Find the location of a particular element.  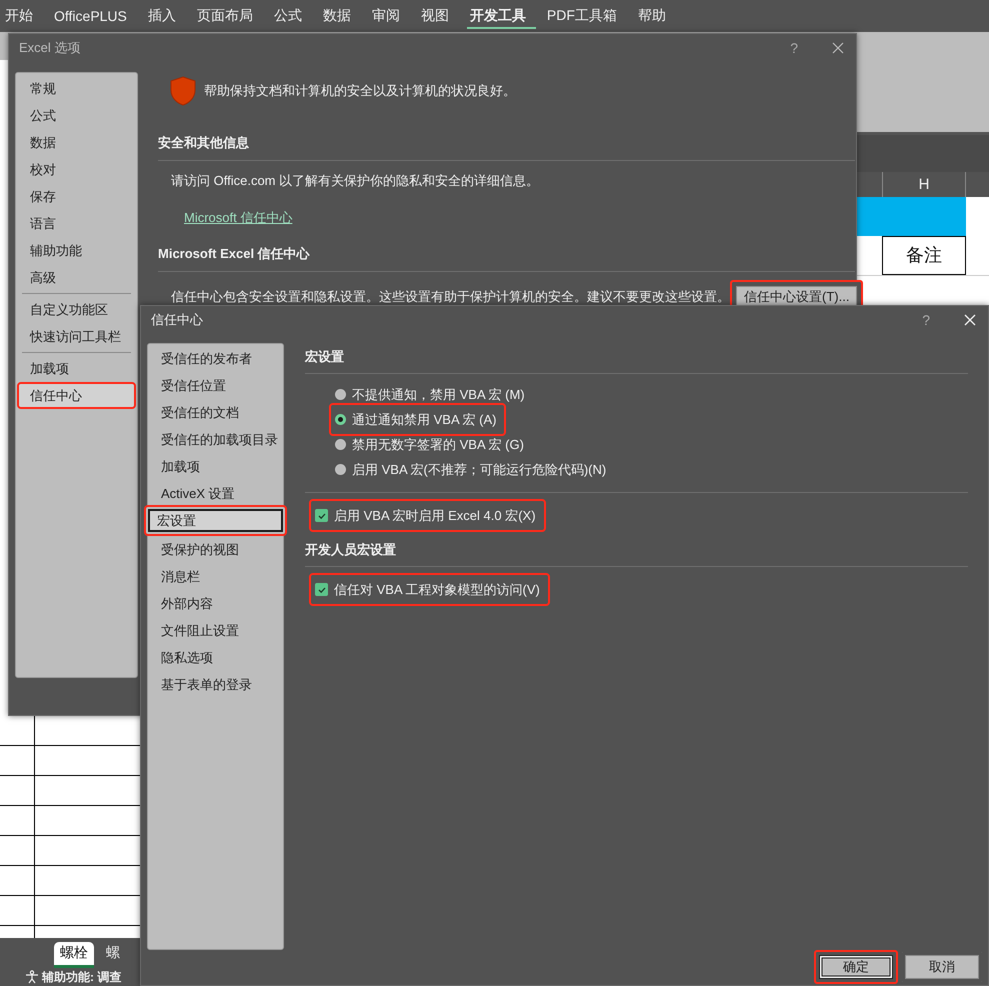

checkbox-option: 信任对 VBA 工程对象模型的访问(V) is located at coordinates (429, 589).